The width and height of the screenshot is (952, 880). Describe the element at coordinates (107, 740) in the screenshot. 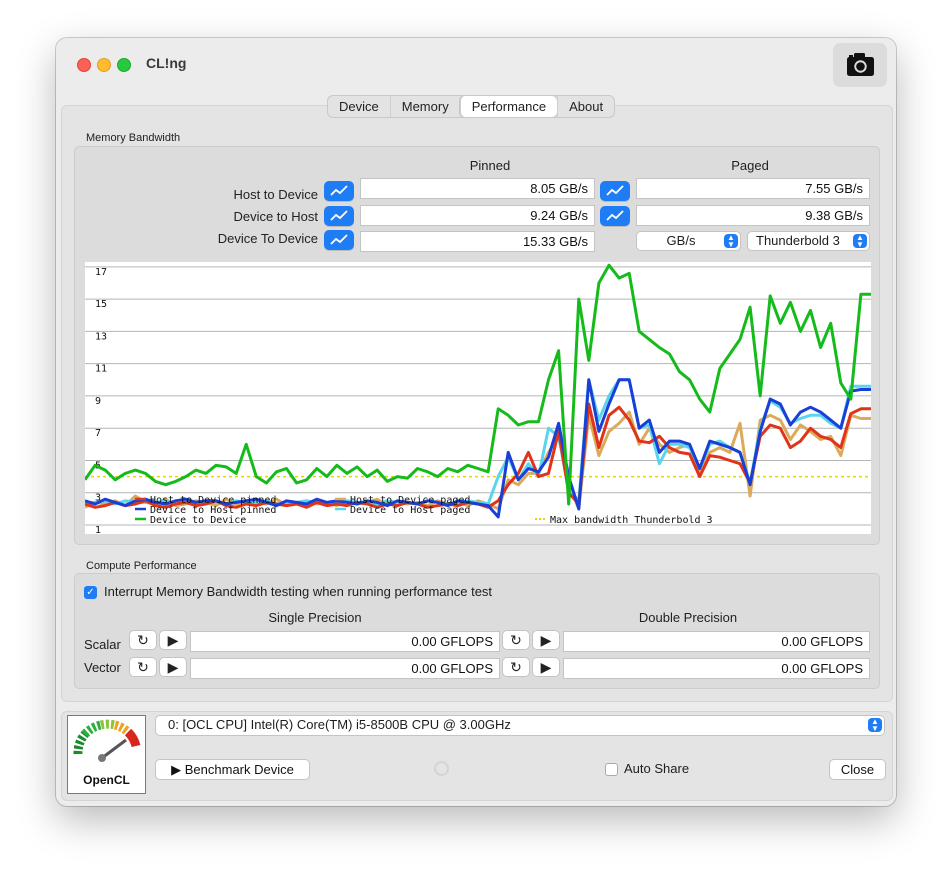

I see `gauge-icon` at that location.